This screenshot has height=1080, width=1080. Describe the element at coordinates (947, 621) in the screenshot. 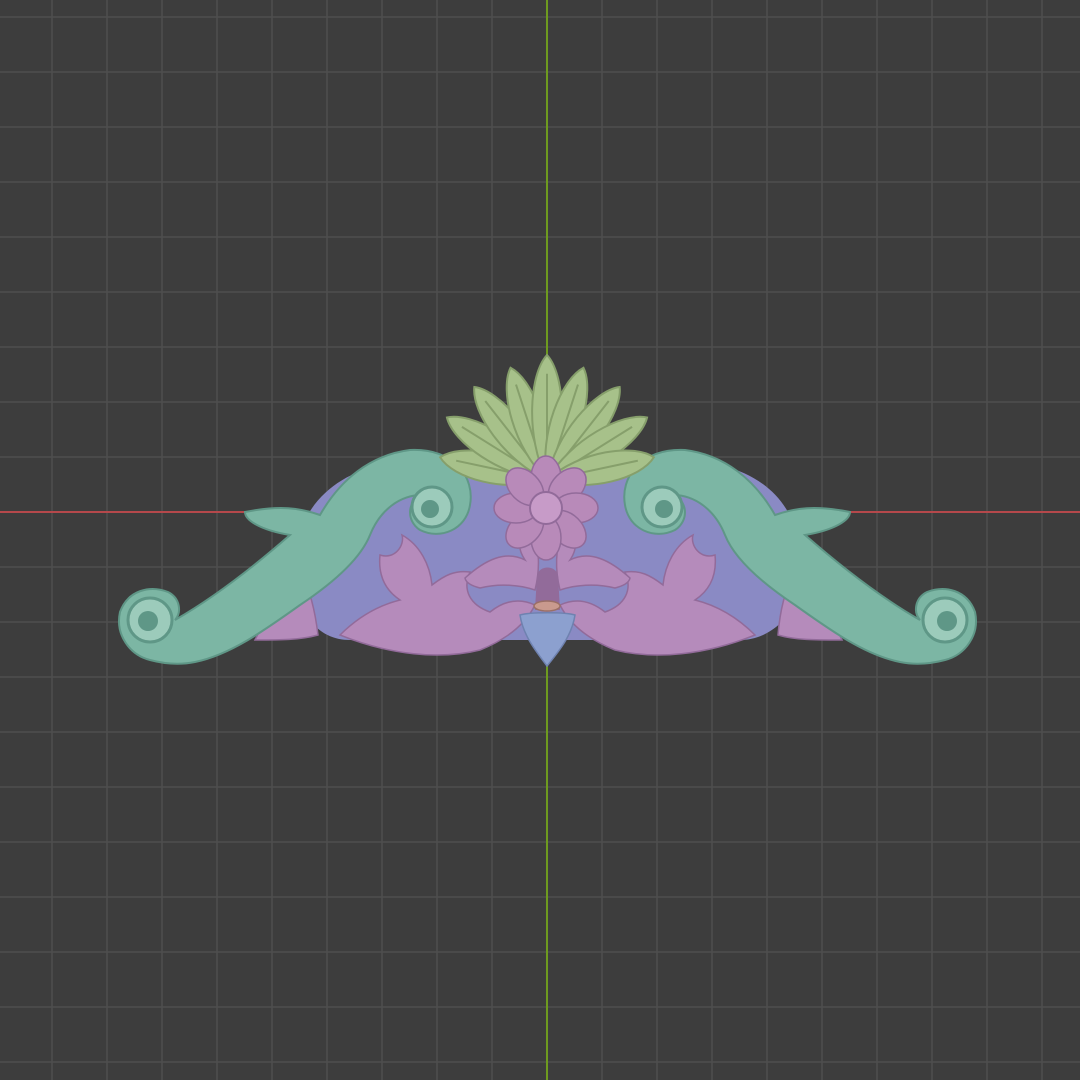

I see `scroll-curl-right-inner` at that location.